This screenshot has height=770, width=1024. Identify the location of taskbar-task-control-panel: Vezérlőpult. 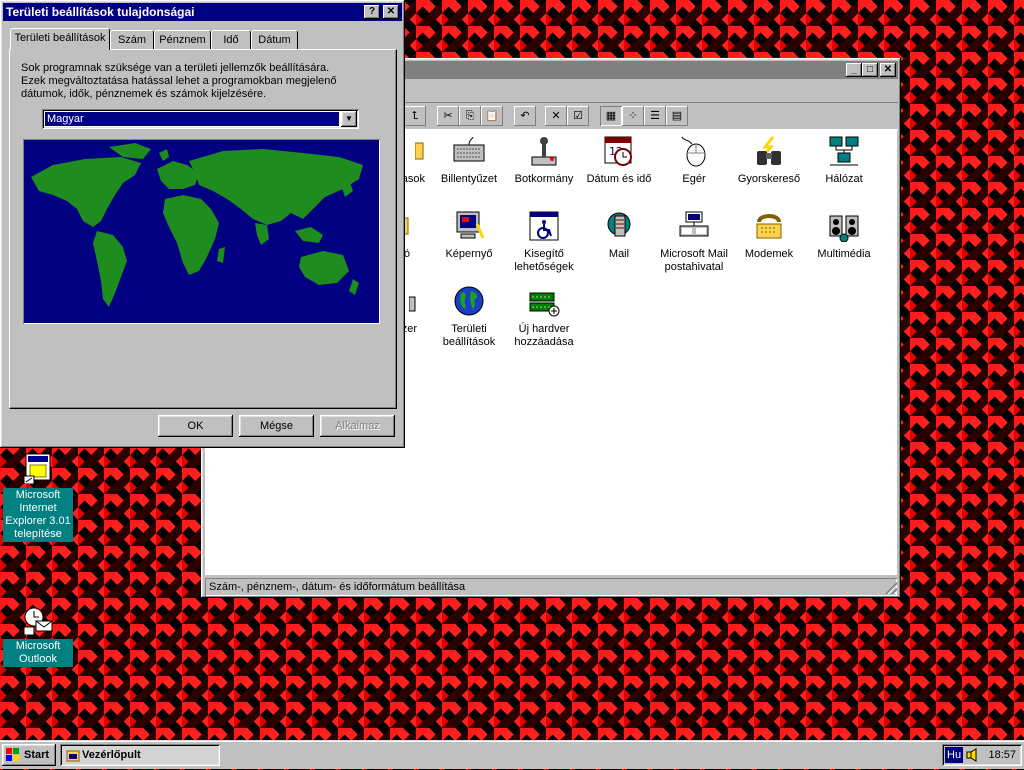
(140, 755).